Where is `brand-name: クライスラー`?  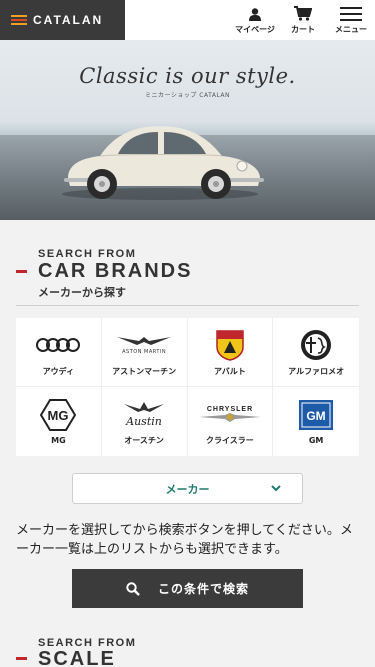
brand-name: クライスラー is located at coordinates (229, 440).